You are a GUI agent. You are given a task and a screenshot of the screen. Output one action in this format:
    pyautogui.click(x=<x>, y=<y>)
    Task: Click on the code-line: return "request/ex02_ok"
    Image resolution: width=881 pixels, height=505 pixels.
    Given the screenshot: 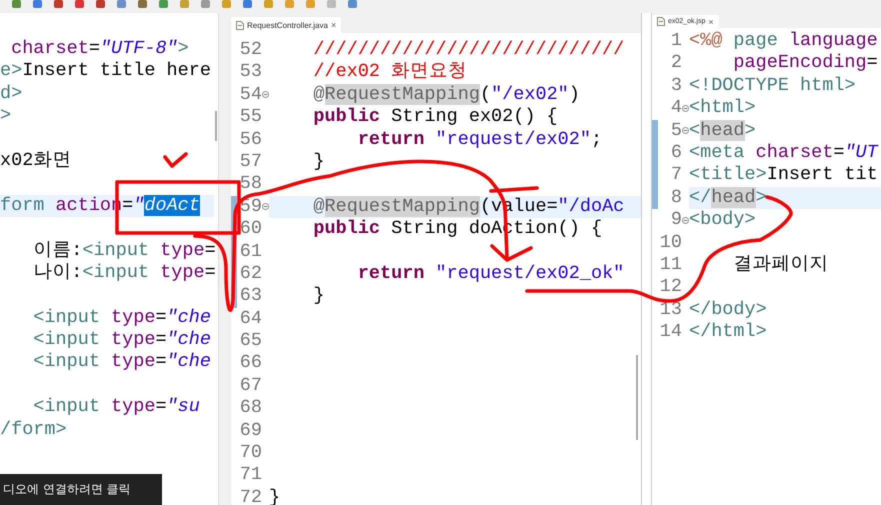 What is the action you would take?
    pyautogui.click(x=491, y=274)
    